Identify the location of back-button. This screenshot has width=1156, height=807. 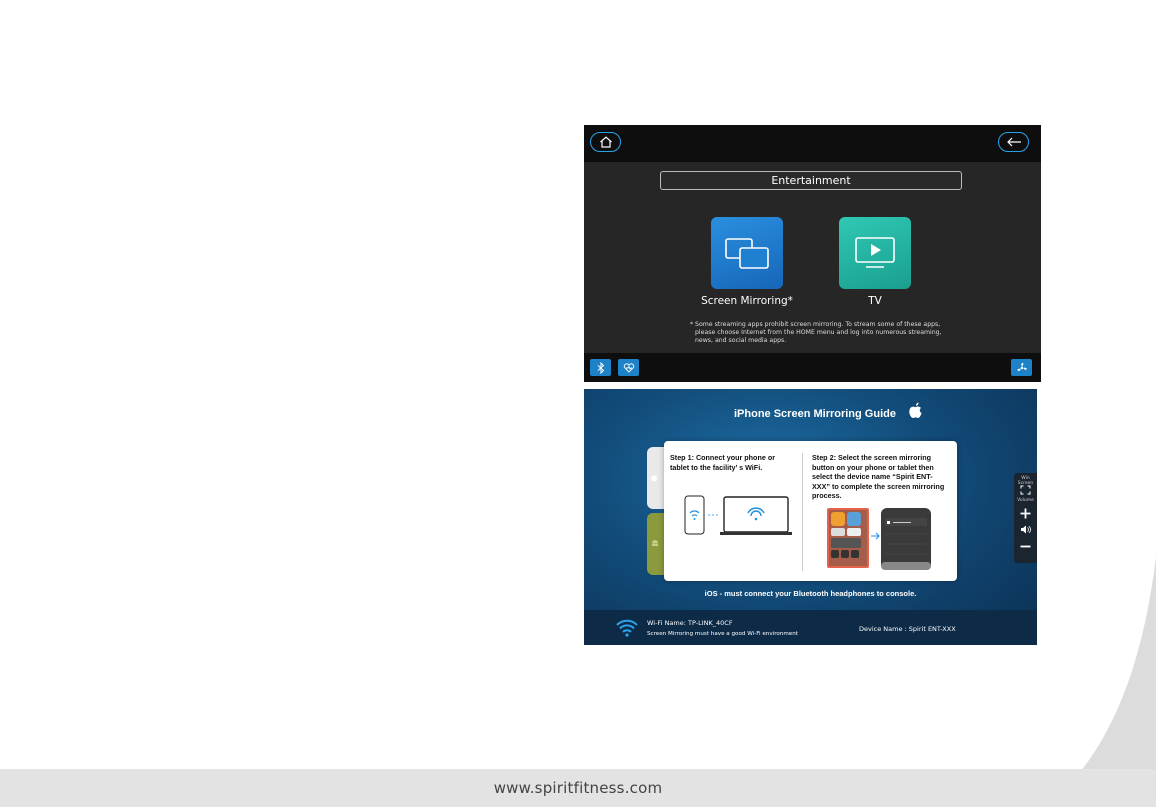
(1013, 142).